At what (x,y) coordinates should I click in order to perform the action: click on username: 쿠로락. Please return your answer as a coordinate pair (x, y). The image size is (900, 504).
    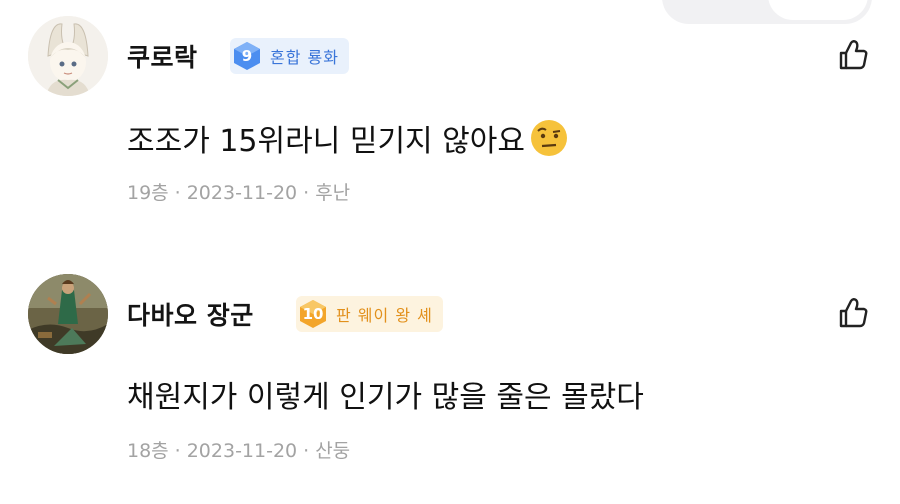
    Looking at the image, I should click on (162, 56).